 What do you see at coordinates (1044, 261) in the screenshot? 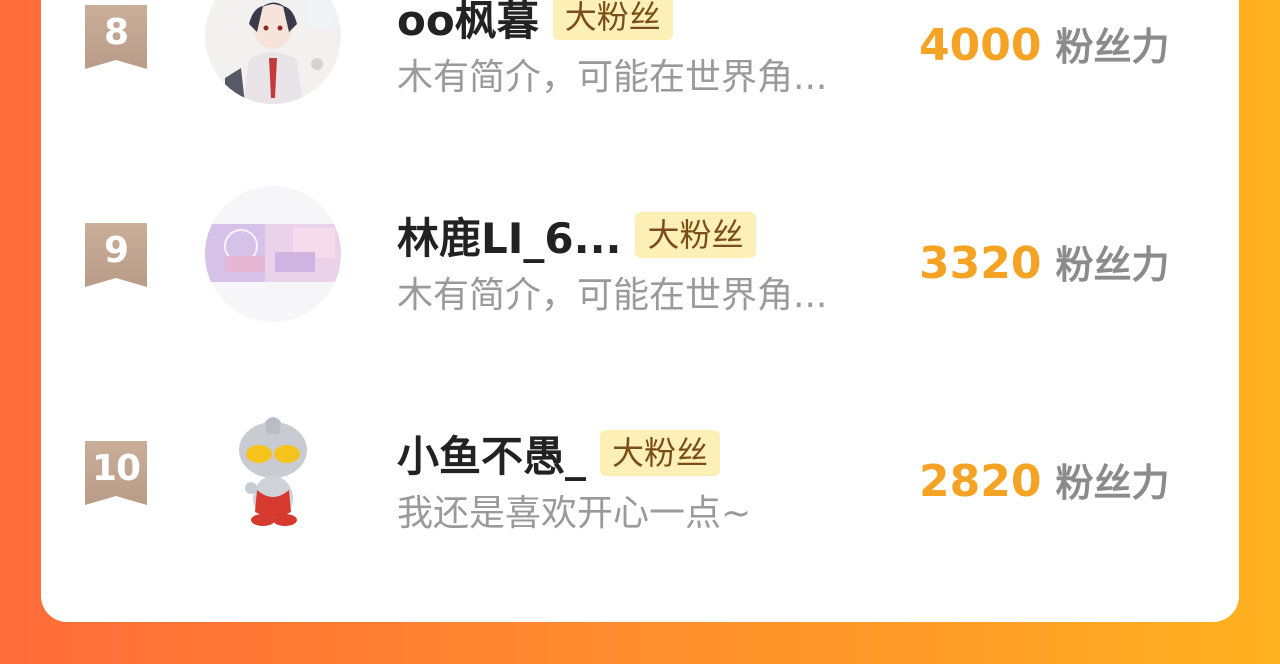
I see `fan-power-score: 3320 粉丝力` at bounding box center [1044, 261].